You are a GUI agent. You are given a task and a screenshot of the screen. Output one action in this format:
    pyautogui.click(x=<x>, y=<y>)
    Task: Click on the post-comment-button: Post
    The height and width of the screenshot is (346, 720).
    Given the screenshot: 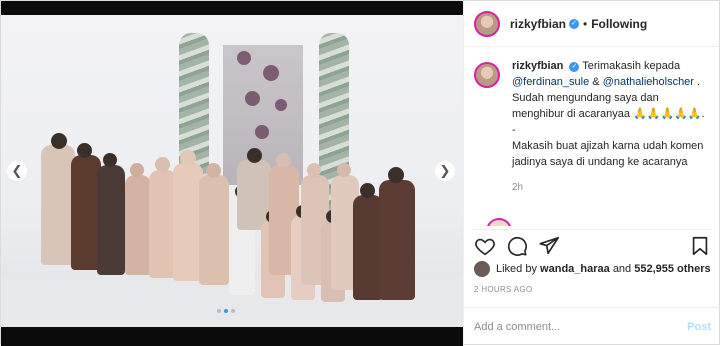 What is the action you would take?
    pyautogui.click(x=699, y=327)
    